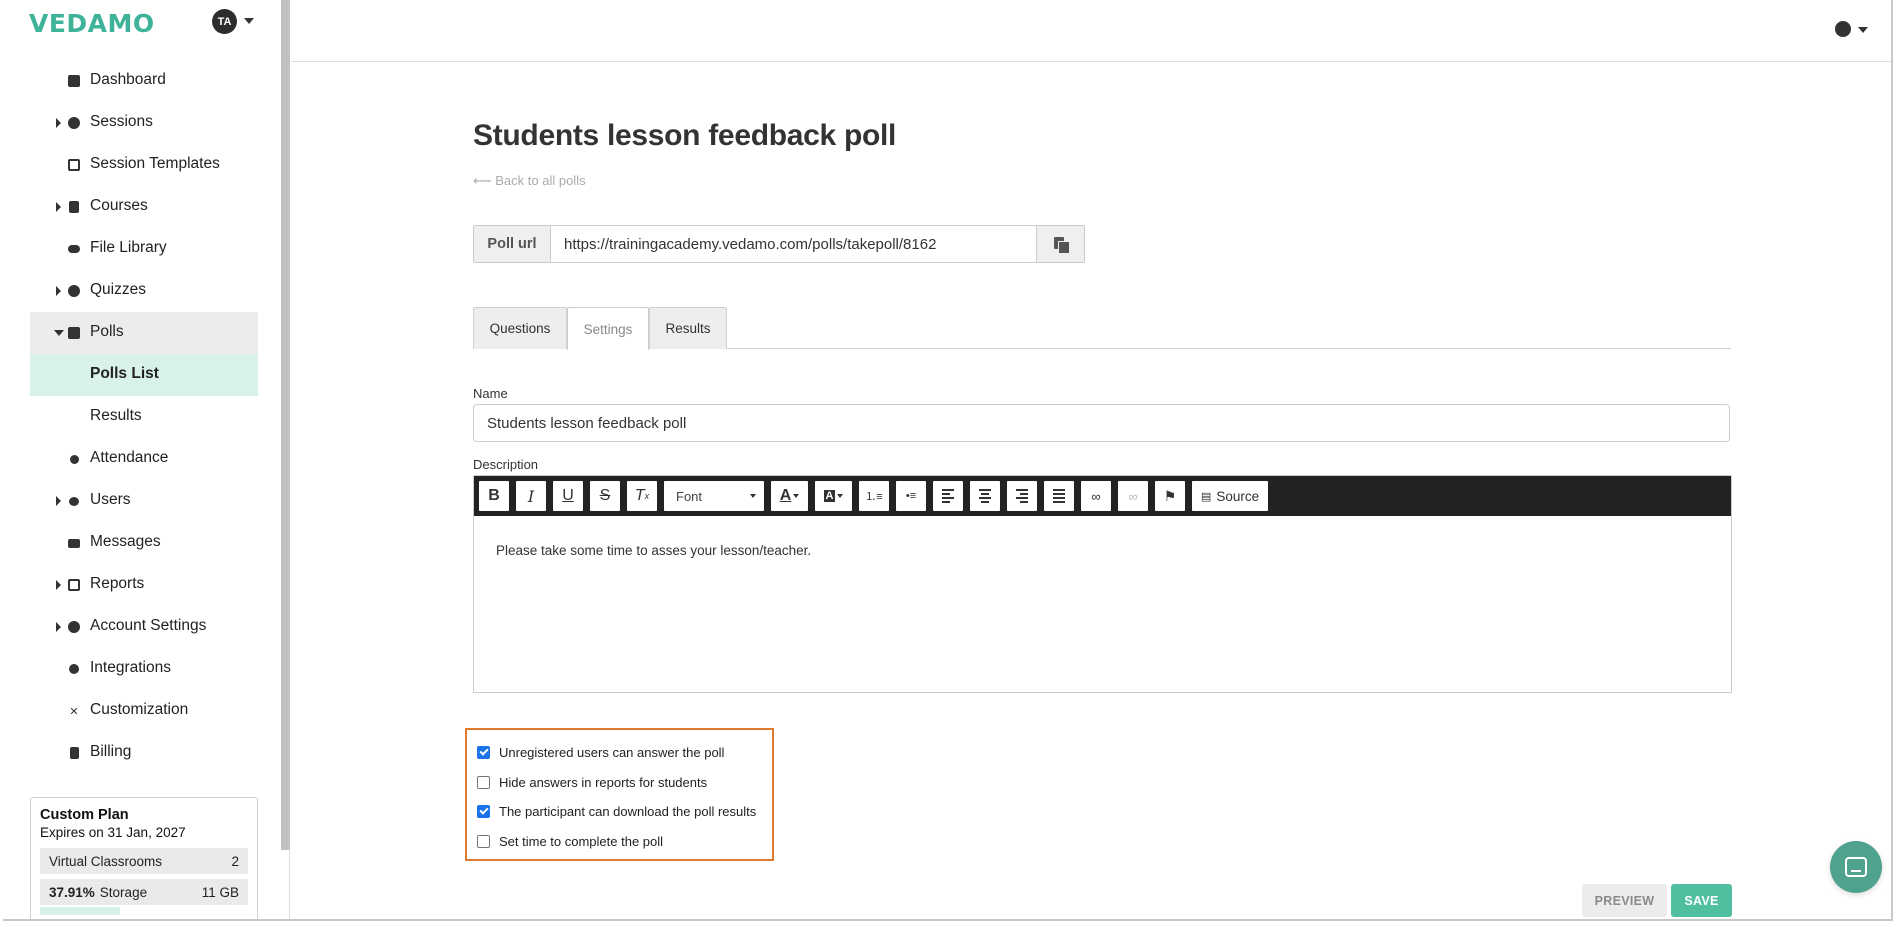 This screenshot has height=927, width=1896. I want to click on avatar: TA, so click(224, 21).